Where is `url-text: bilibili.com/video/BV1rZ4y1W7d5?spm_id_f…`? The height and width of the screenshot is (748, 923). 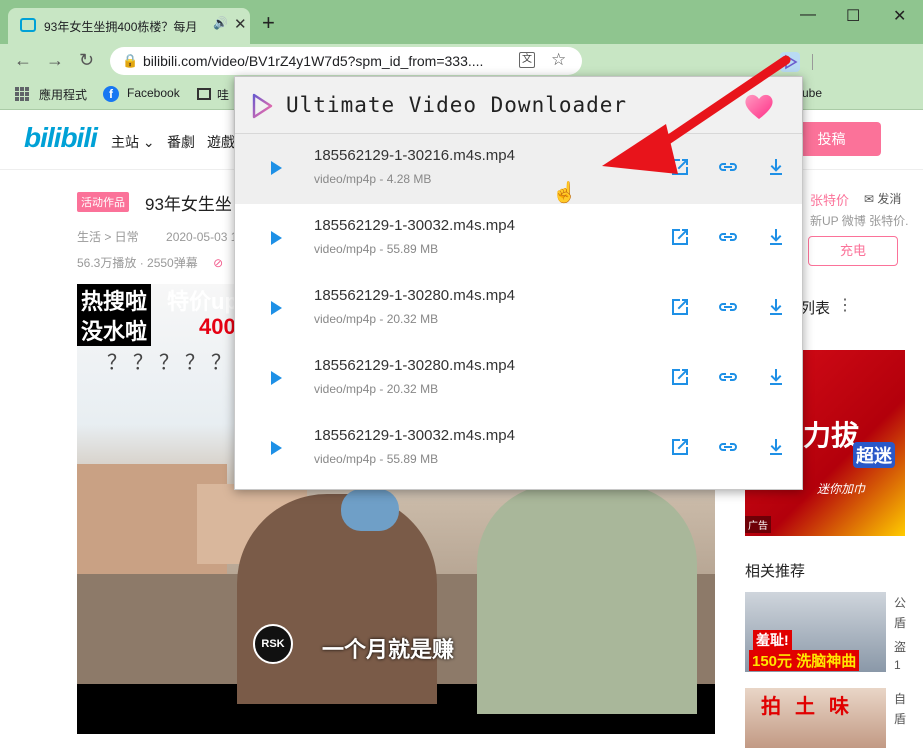 url-text: bilibili.com/video/BV1rZ4y1W7d5?spm_id_f… is located at coordinates (313, 61).